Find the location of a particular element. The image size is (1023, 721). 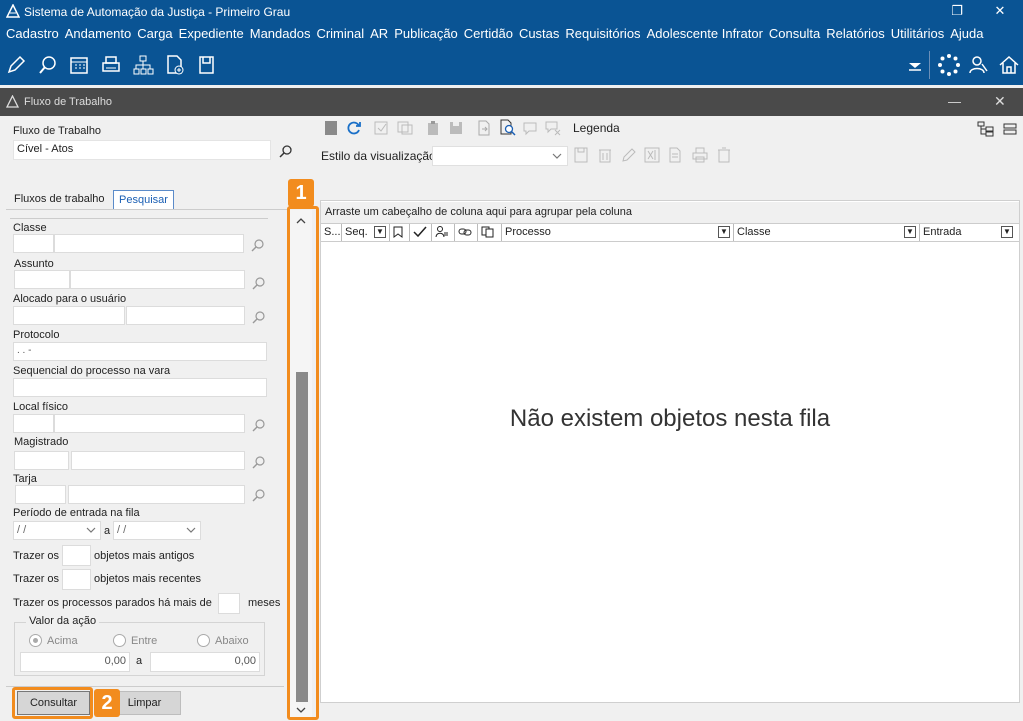

copy-batch-icon is located at coordinates (405, 128).